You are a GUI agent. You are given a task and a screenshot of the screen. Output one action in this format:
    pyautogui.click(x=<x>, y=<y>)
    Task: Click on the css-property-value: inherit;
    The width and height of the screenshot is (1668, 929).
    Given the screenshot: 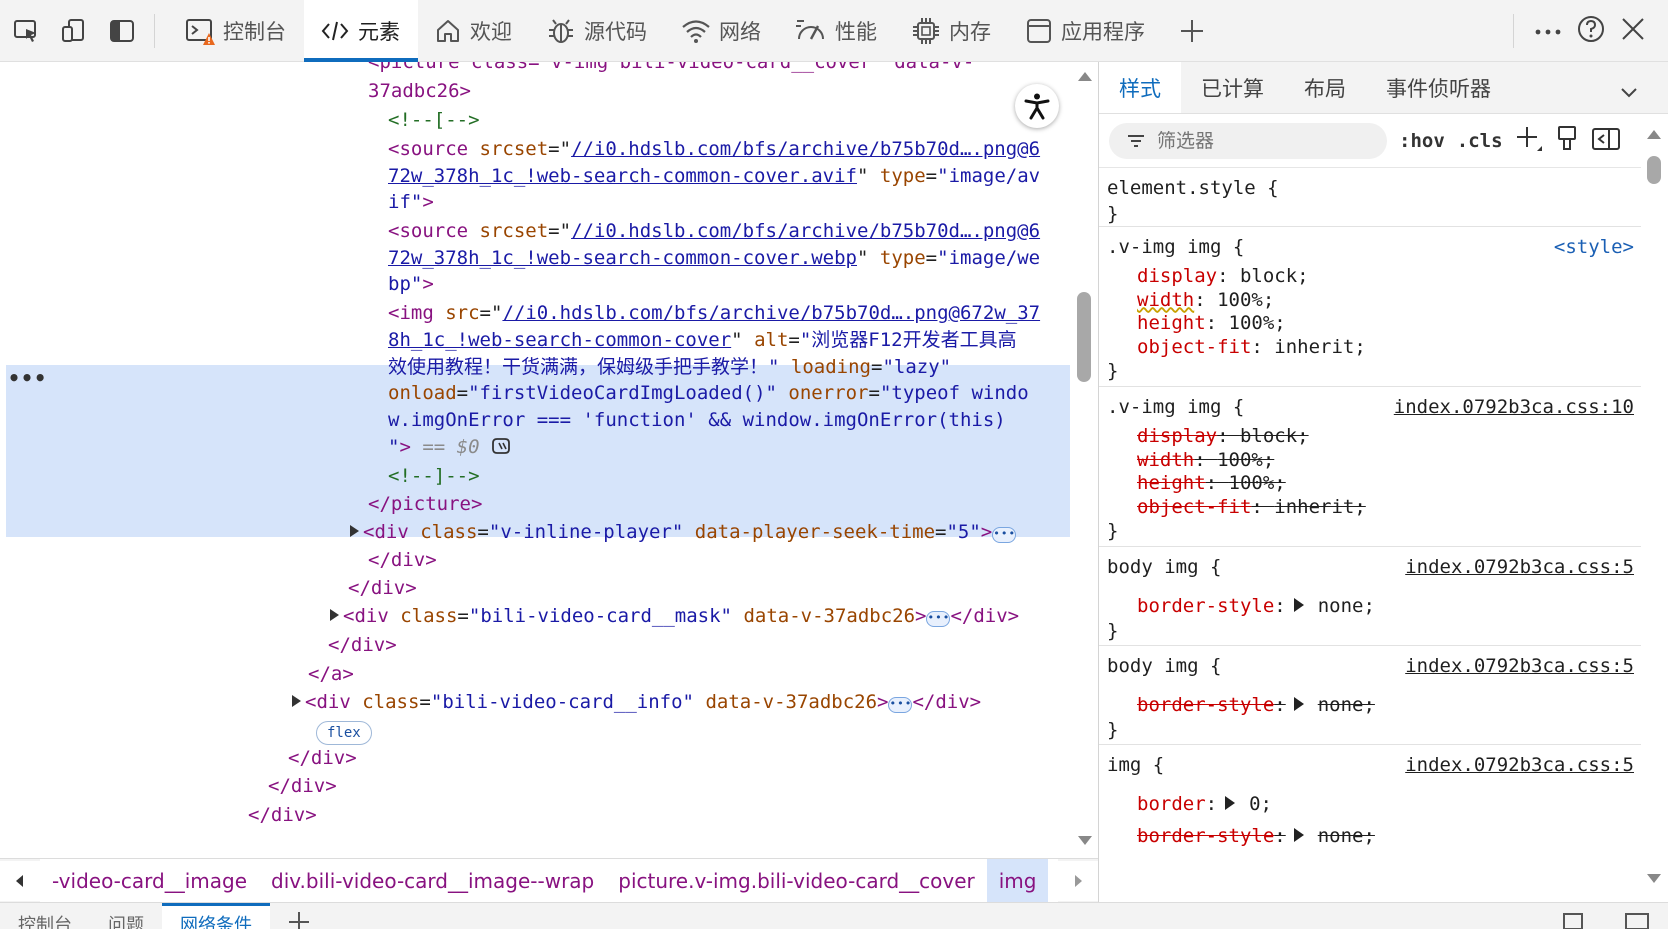 What is the action you would take?
    pyautogui.click(x=1320, y=347)
    